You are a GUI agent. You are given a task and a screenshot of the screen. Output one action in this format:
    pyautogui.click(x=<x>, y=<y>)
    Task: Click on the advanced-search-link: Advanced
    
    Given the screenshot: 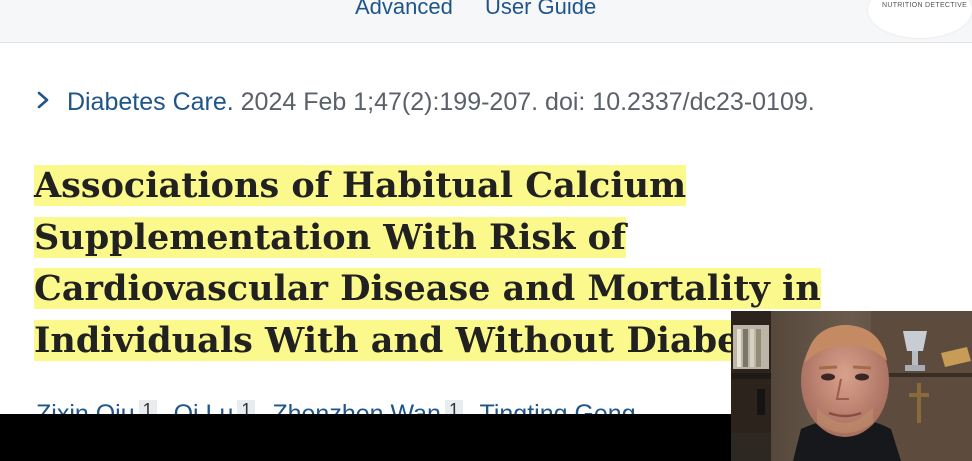 What is the action you would take?
    pyautogui.click(x=404, y=10)
    